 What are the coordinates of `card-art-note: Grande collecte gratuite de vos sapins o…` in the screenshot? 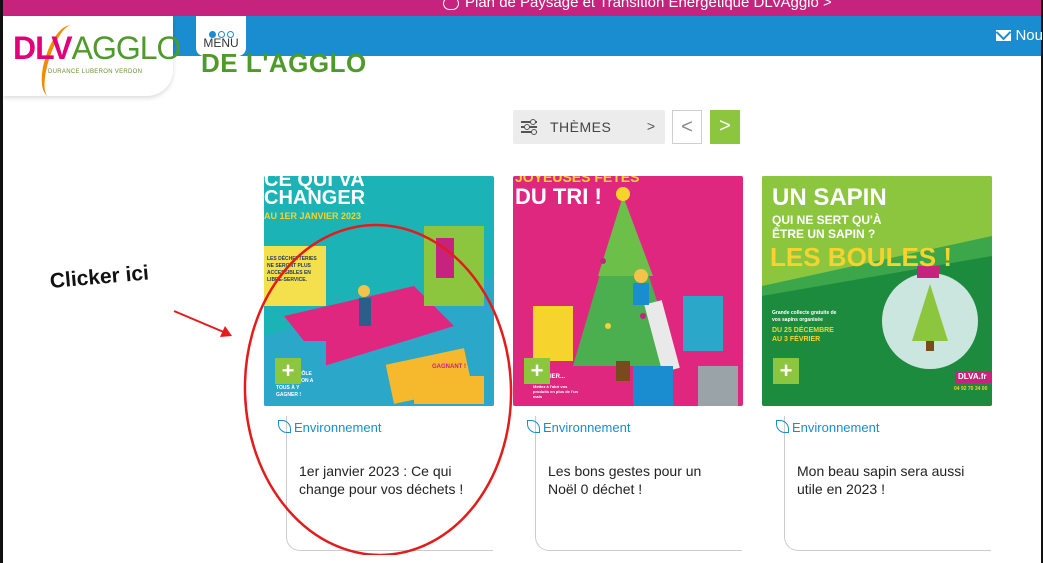 It's located at (804, 316).